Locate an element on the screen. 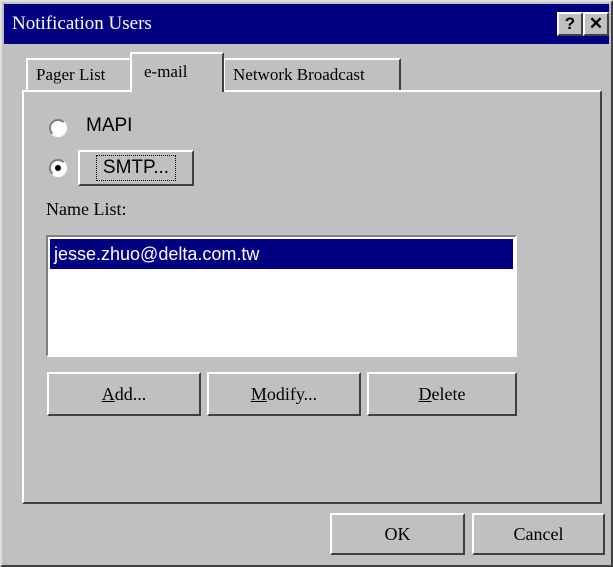 This screenshot has width=613, height=567. name-list-label: Name List: is located at coordinates (86, 209).